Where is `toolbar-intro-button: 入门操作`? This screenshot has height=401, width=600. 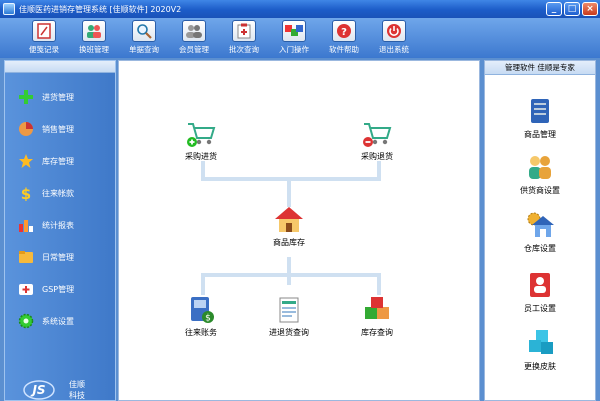 toolbar-intro-button: 入门操作 is located at coordinates (294, 37).